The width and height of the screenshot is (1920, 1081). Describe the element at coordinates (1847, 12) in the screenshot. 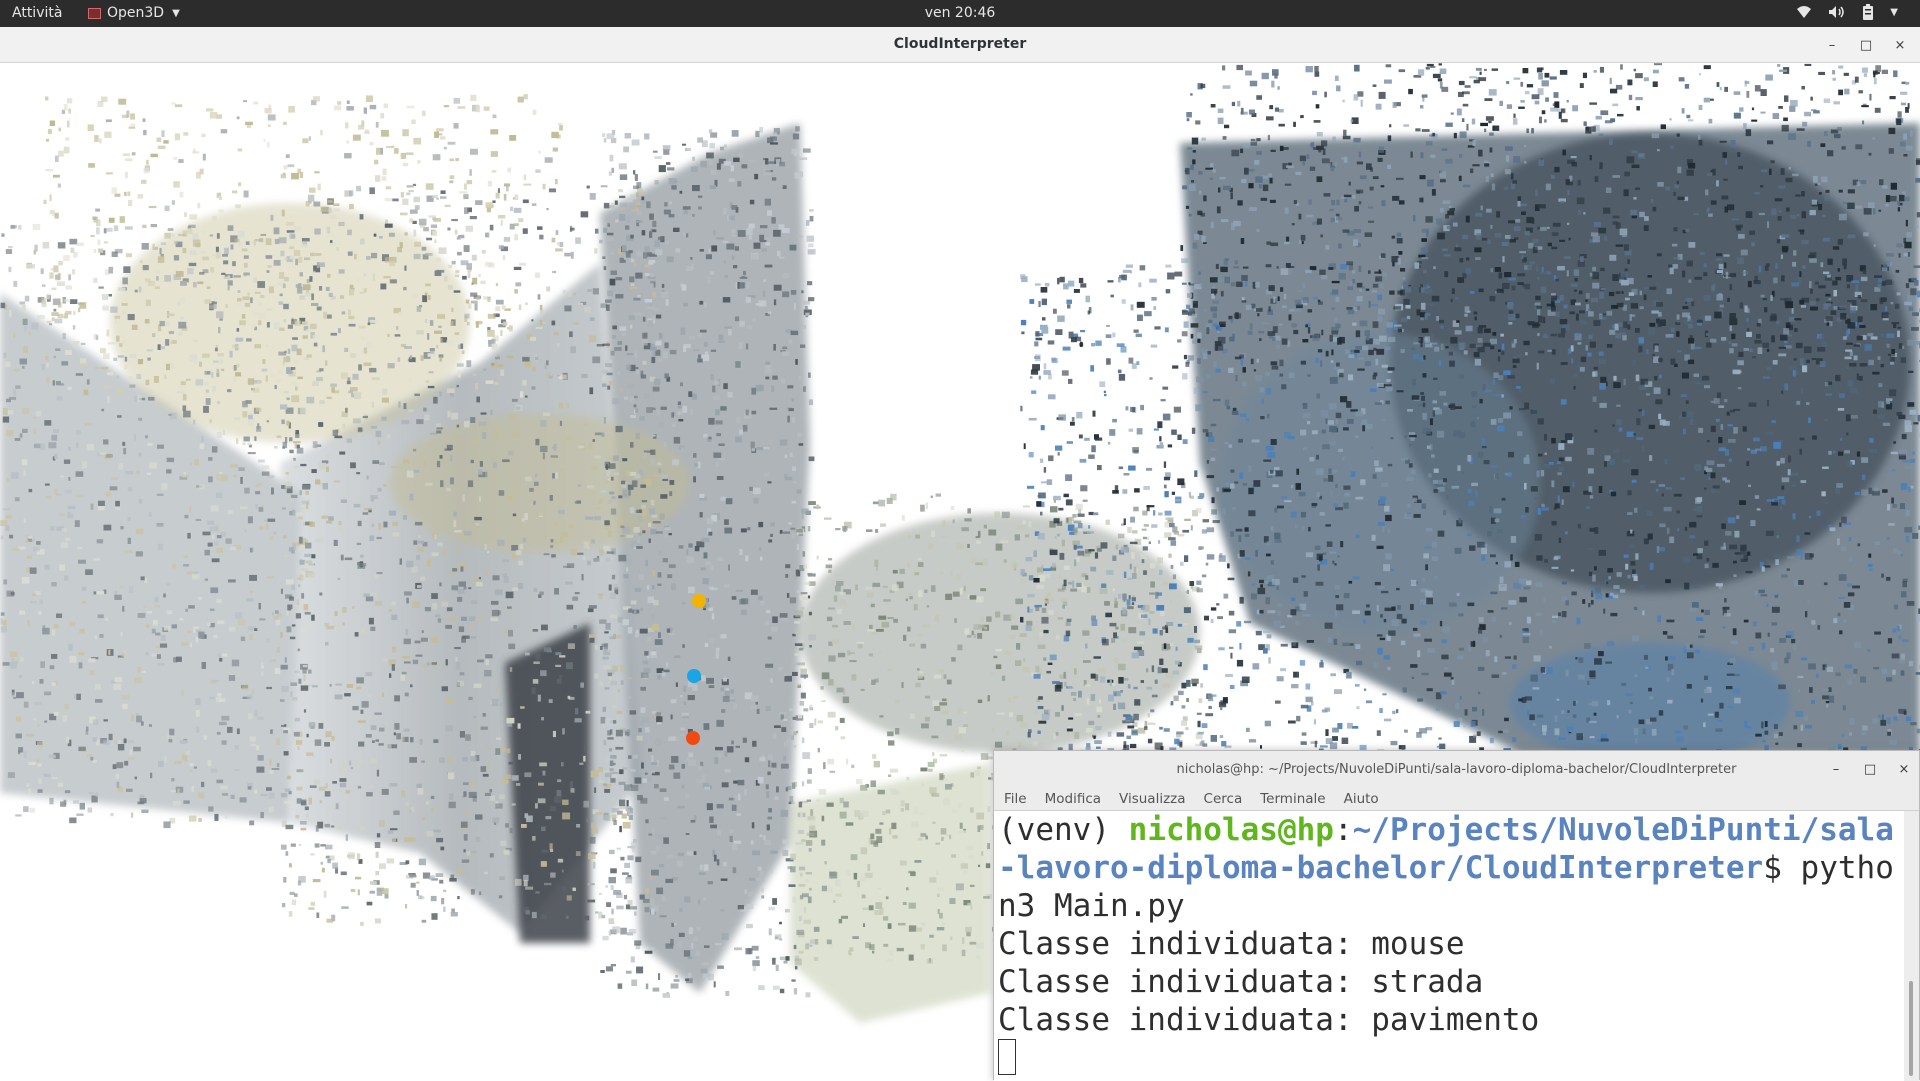

I see `system-tray: ▼` at that location.